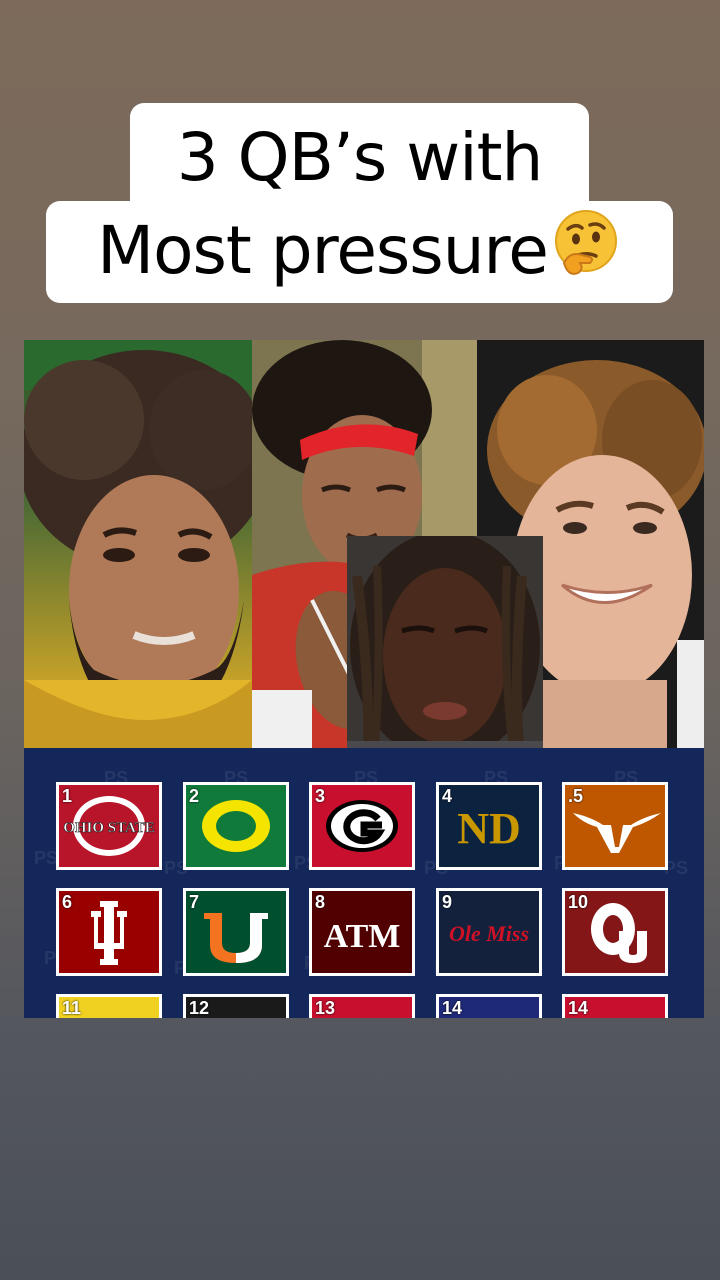  I want to click on team-tile: .5, so click(615, 826).